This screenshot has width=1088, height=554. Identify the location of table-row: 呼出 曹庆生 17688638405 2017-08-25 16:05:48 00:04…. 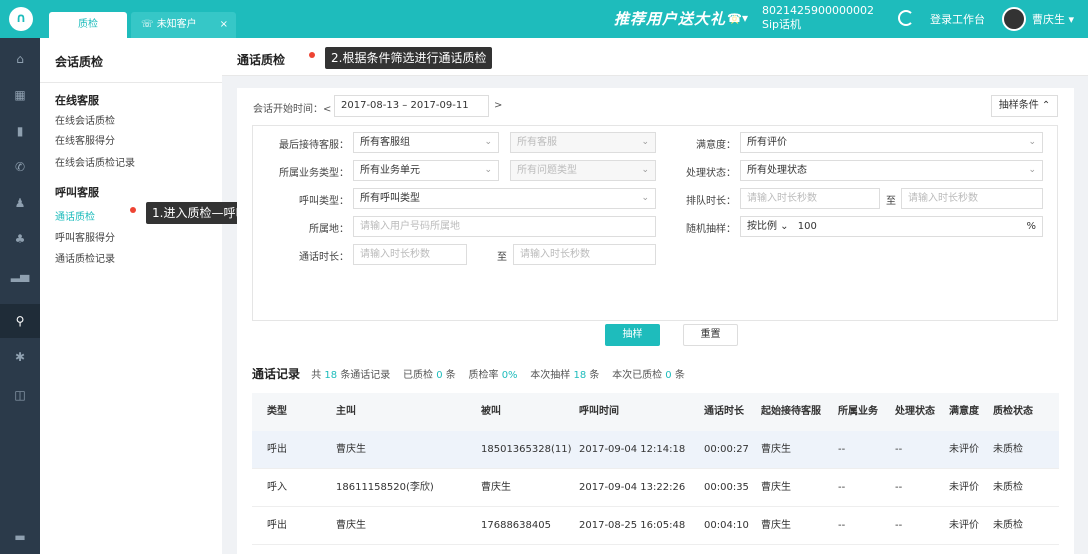
(655, 526).